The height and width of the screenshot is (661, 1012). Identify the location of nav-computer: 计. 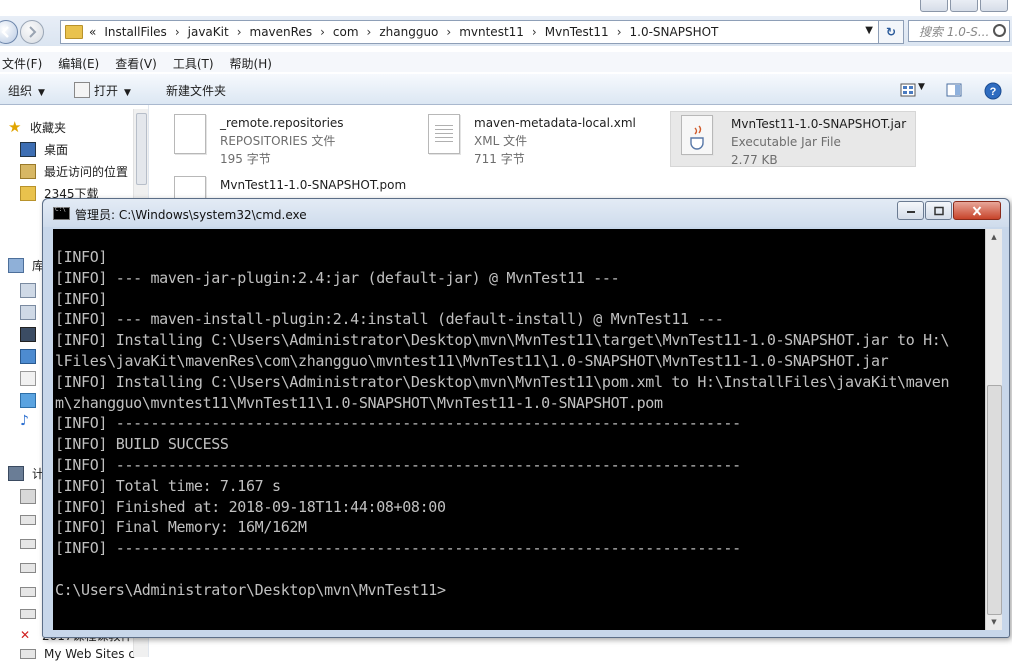
(26, 473).